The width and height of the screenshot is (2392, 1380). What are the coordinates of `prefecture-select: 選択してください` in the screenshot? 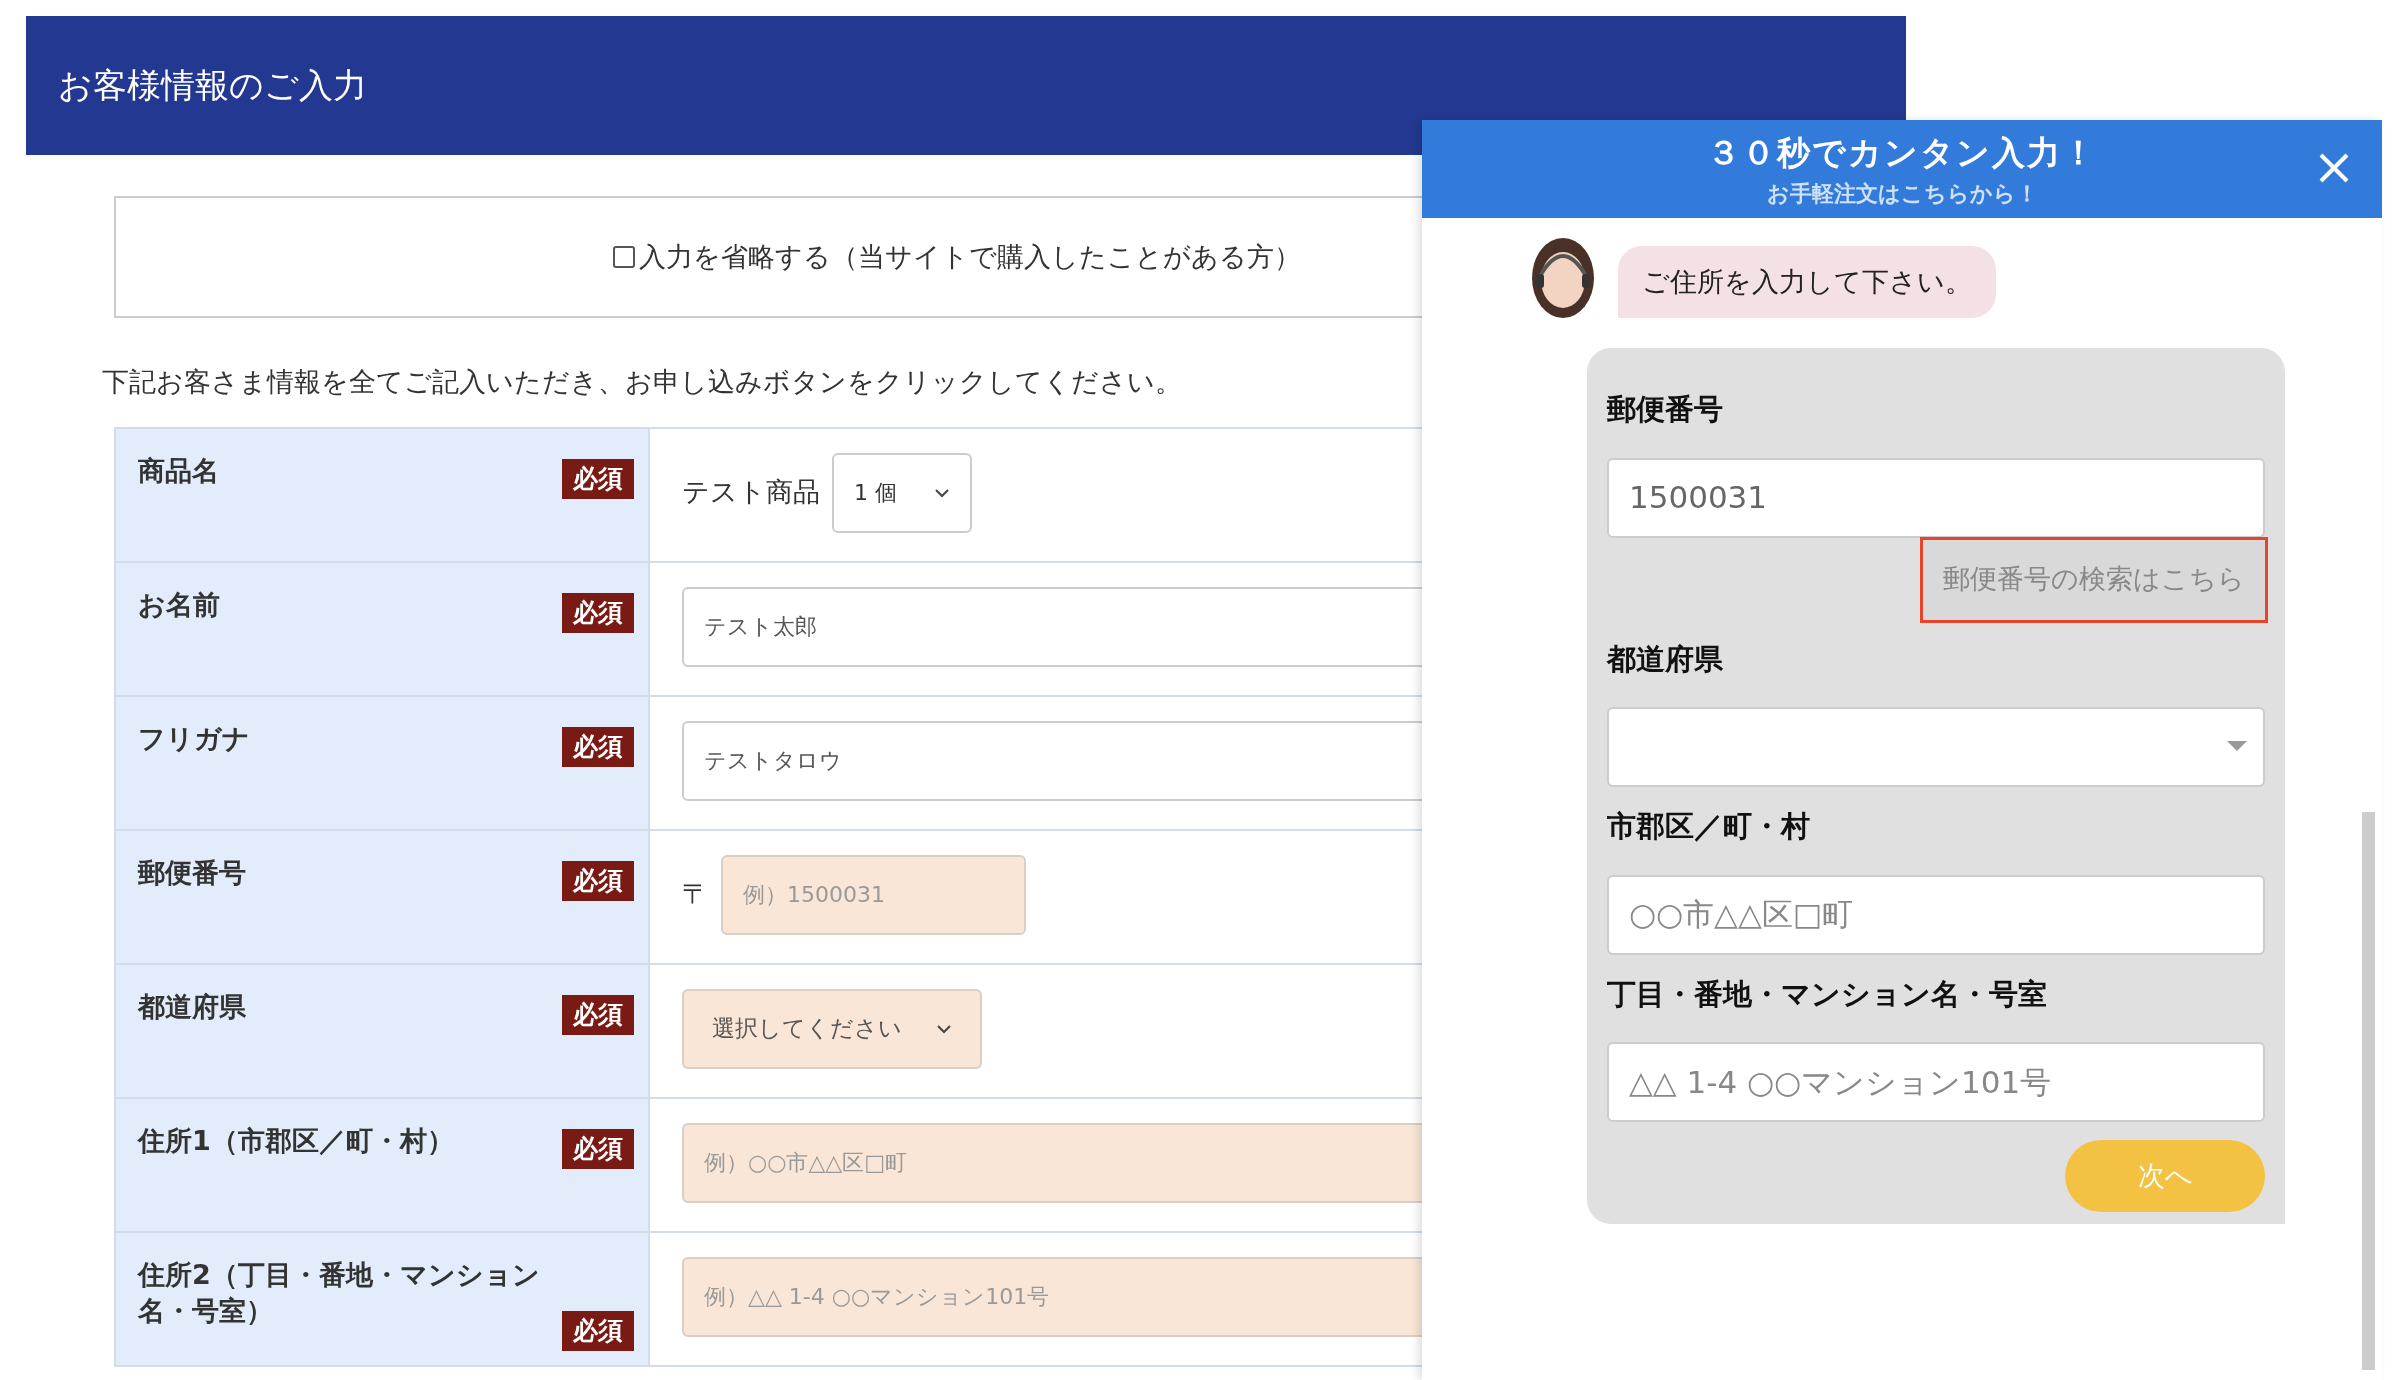 It's located at (832, 1028).